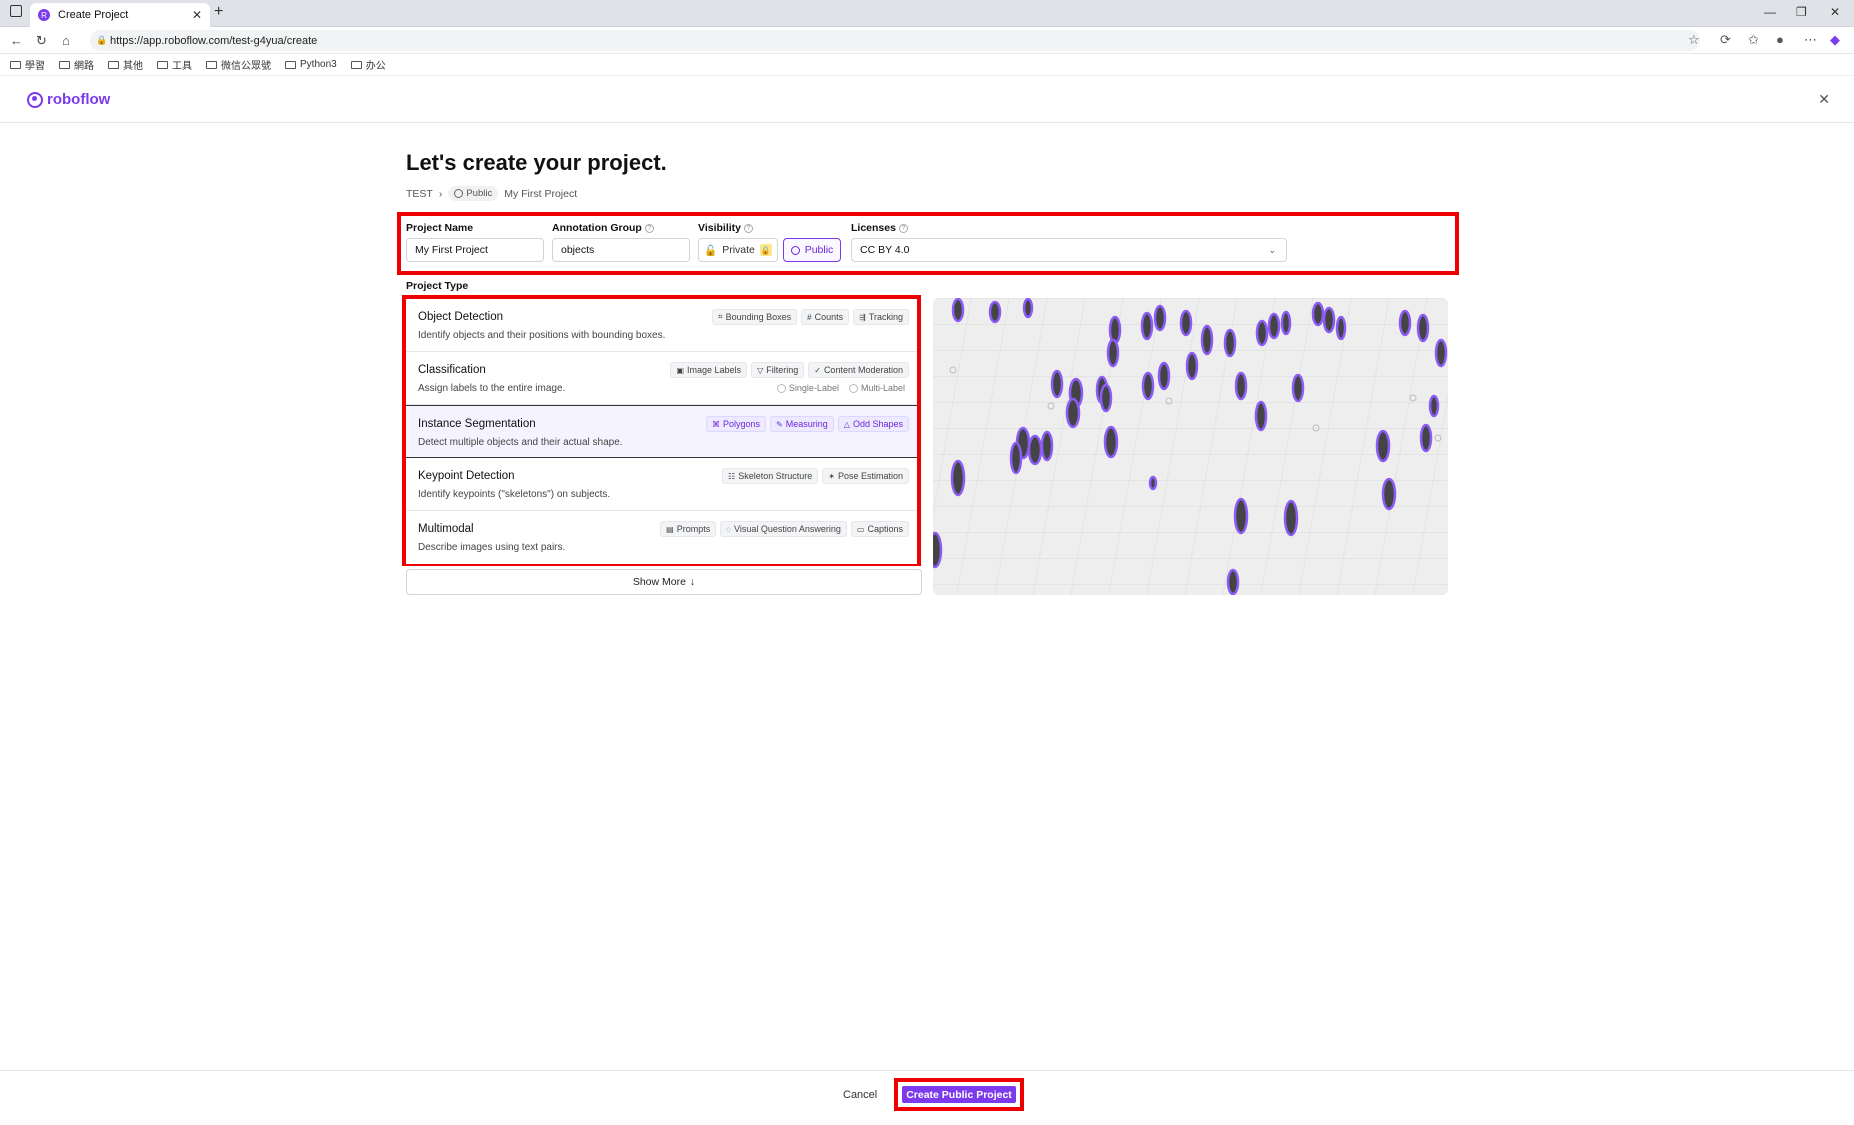 This screenshot has height=1125, width=1854. Describe the element at coordinates (825, 317) in the screenshot. I see `feature-chip: # Counts` at that location.